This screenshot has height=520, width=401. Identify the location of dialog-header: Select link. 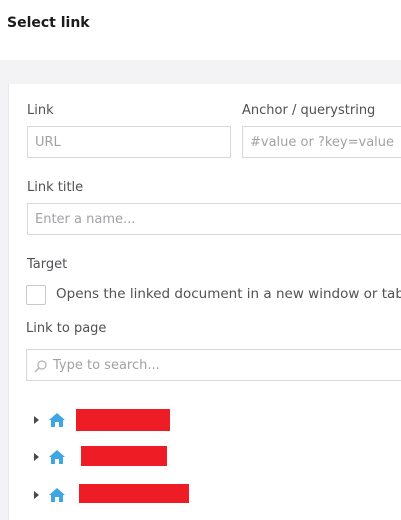
(200, 30).